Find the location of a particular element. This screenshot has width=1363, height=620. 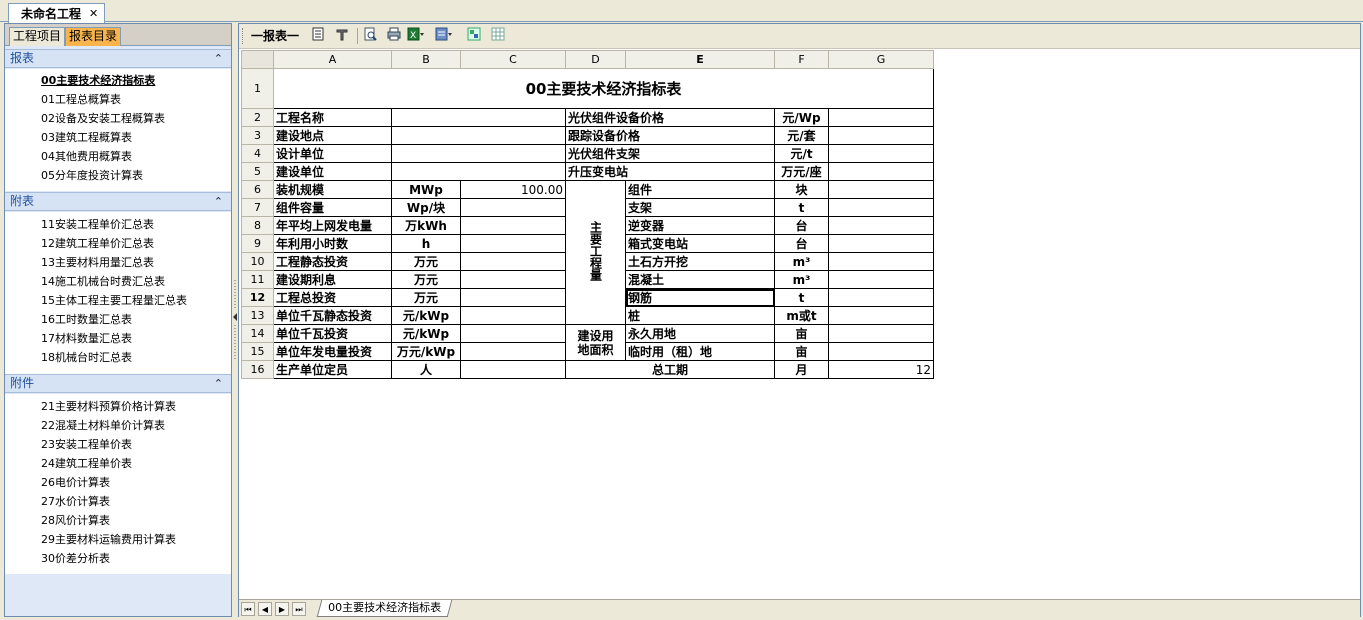

row-header: 9 is located at coordinates (257, 243).